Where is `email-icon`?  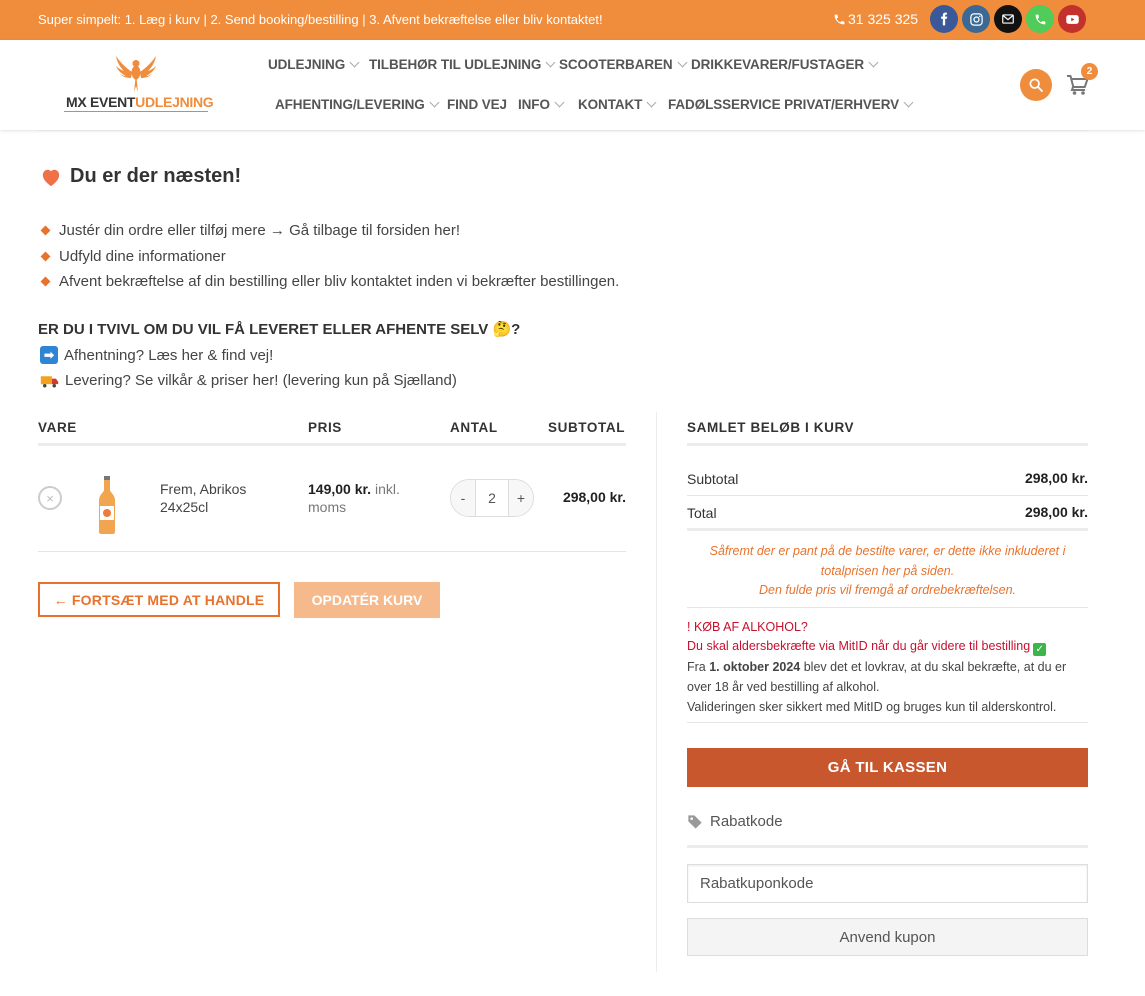
email-icon is located at coordinates (1008, 19).